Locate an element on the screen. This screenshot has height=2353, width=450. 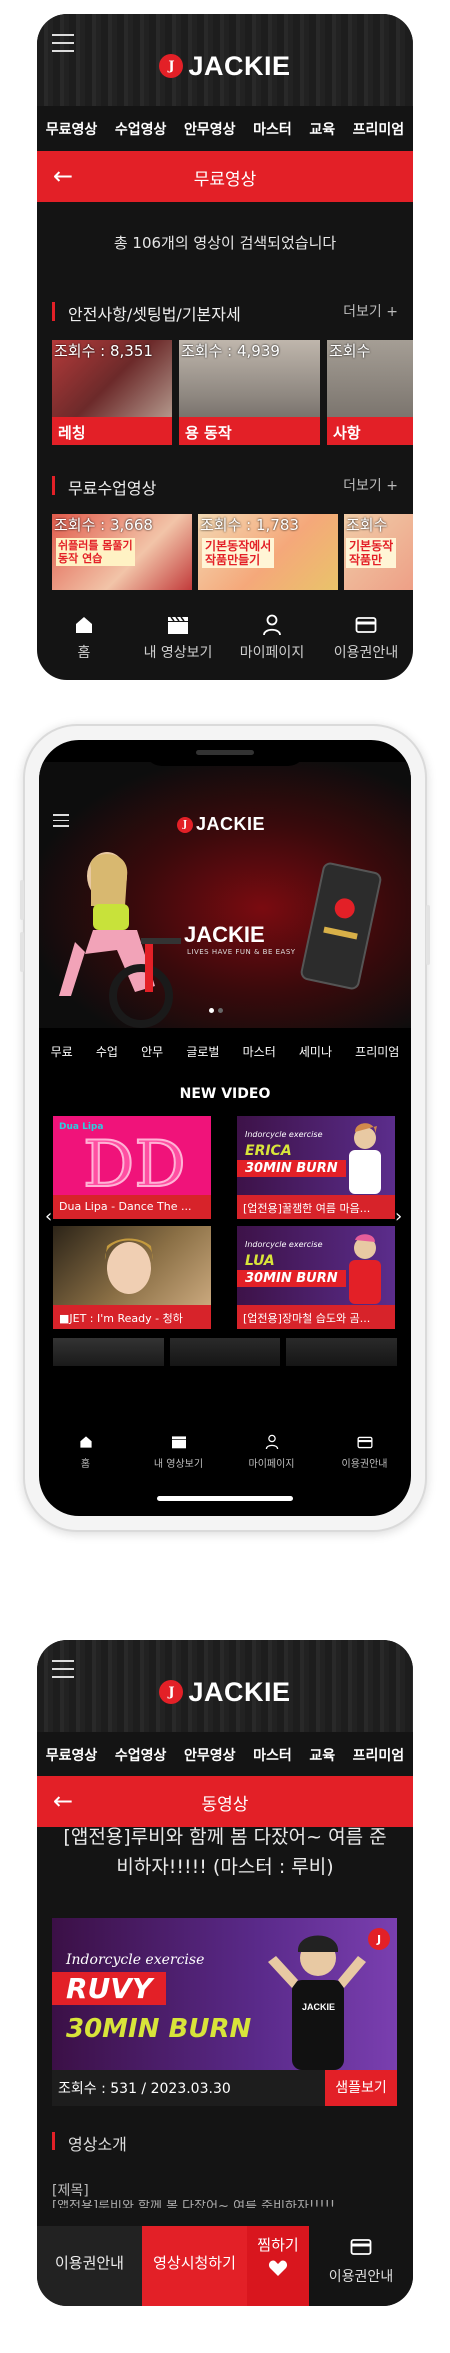
favorite-label: 찜하기 is located at coordinates (278, 2245).